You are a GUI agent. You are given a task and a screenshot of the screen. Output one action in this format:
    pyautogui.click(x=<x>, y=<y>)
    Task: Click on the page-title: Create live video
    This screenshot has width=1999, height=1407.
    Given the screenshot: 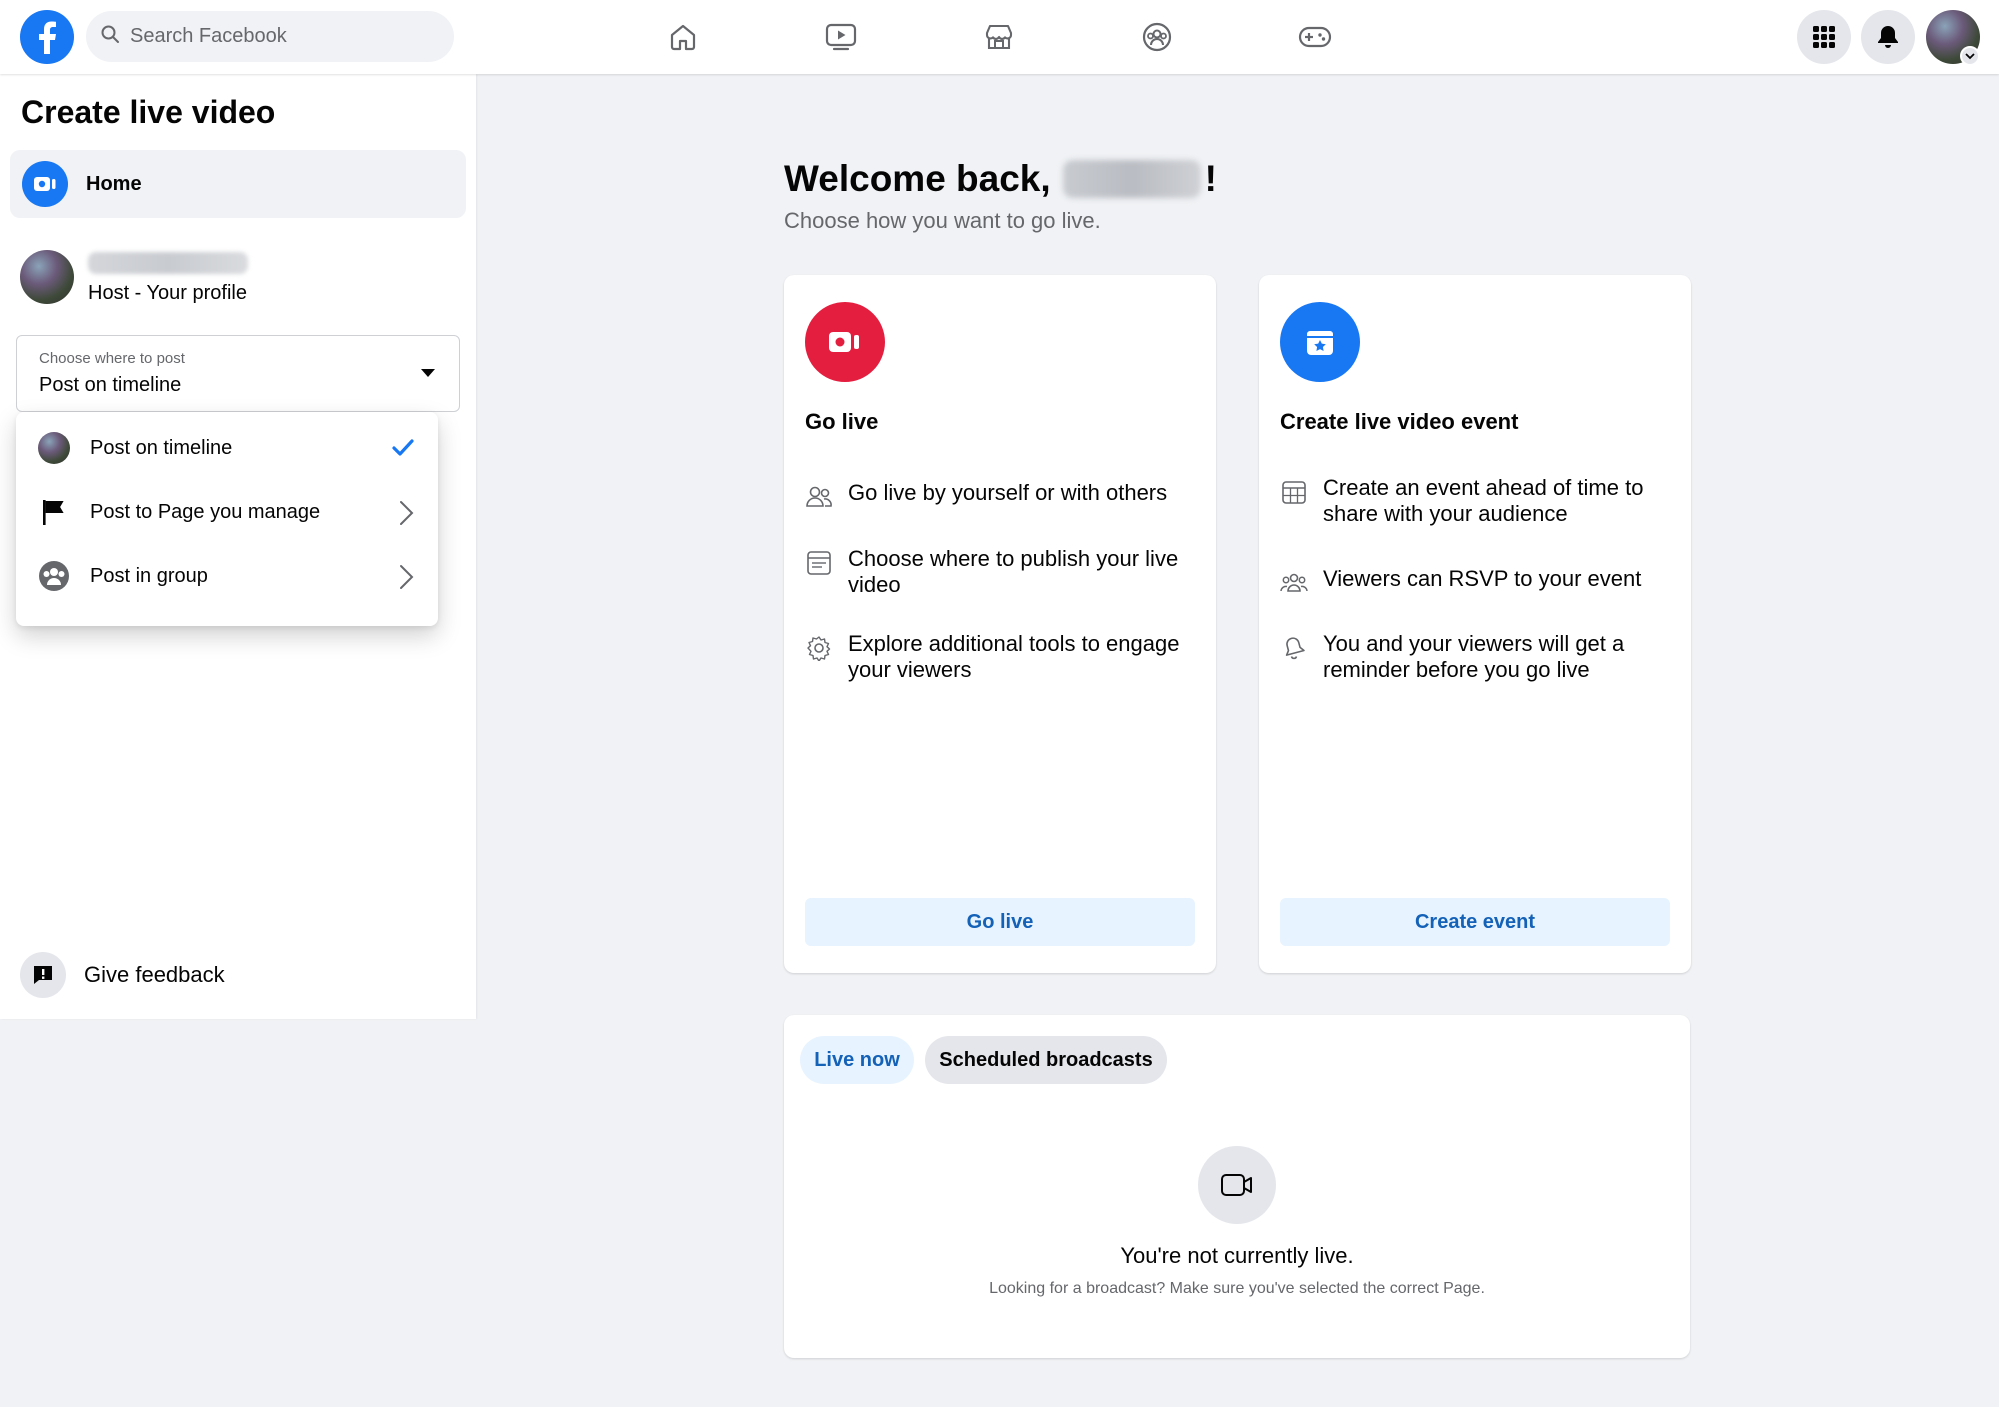 What is the action you would take?
    pyautogui.click(x=148, y=112)
    